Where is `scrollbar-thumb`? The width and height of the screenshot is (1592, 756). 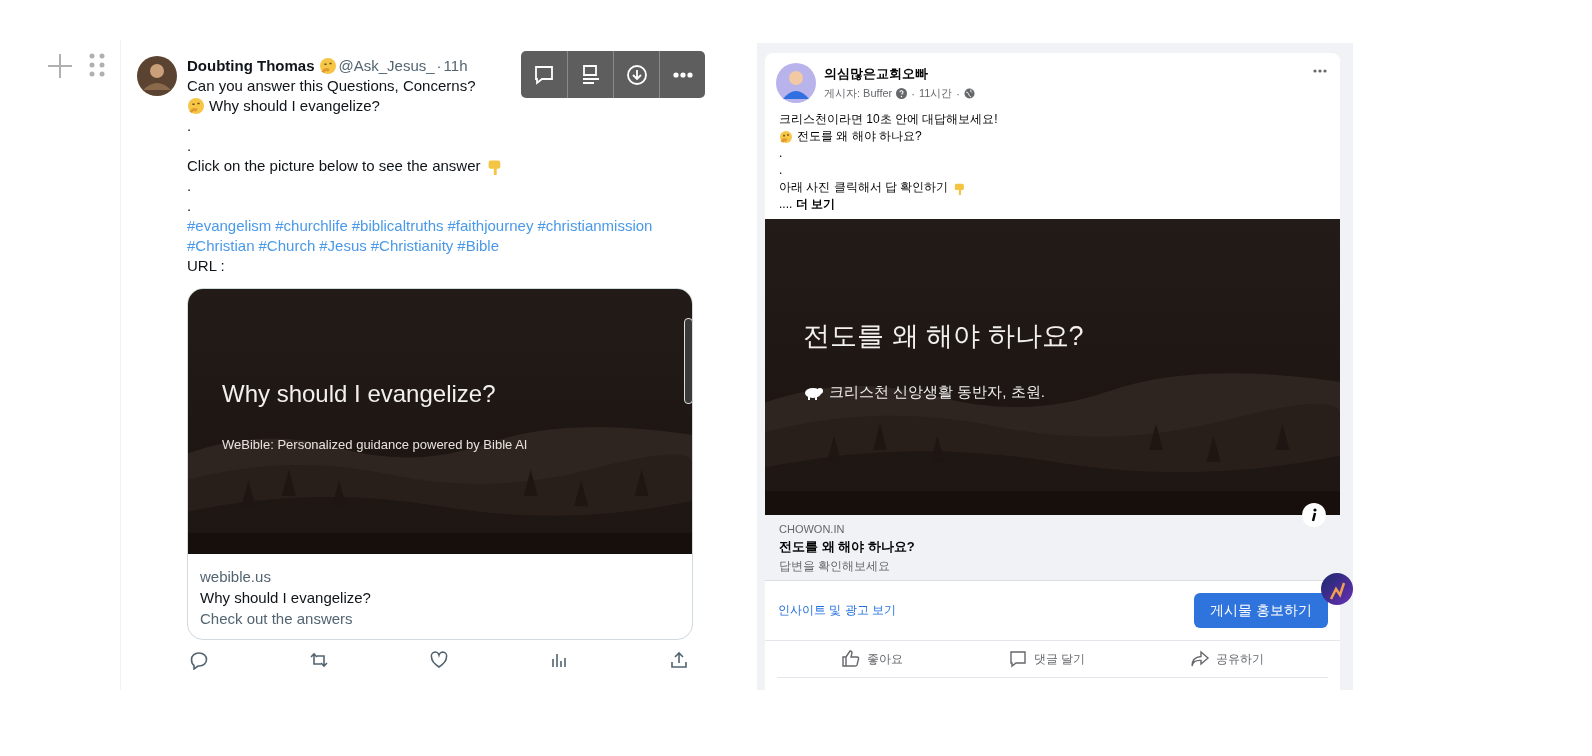 scrollbar-thumb is located at coordinates (688, 361).